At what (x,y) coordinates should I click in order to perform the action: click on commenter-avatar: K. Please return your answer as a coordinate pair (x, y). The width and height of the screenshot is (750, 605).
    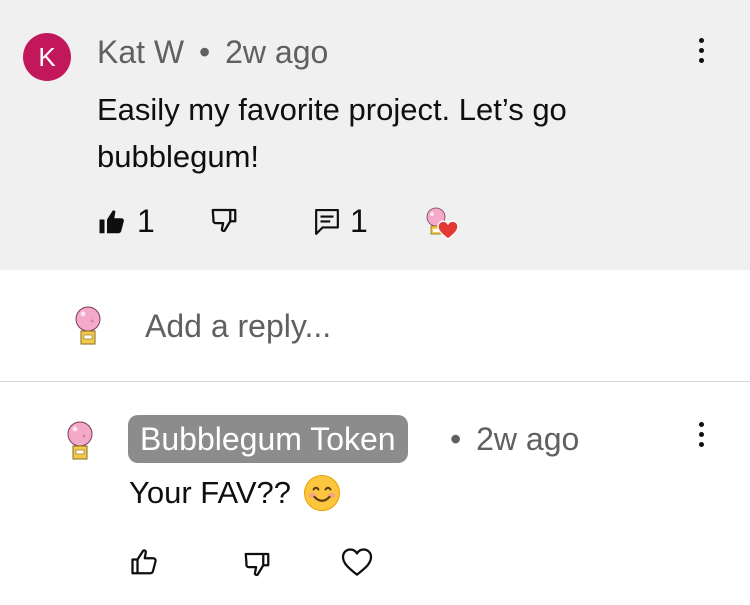
    Looking at the image, I should click on (47, 57).